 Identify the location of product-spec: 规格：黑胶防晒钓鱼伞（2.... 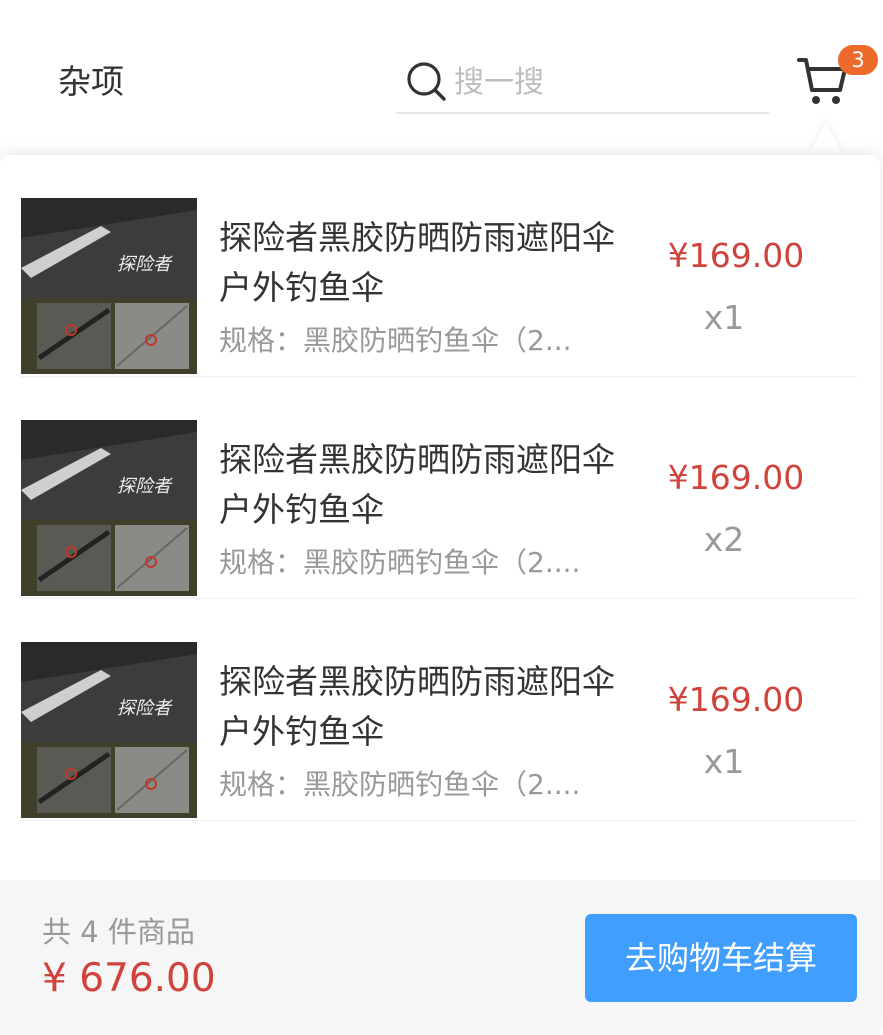
(395, 340).